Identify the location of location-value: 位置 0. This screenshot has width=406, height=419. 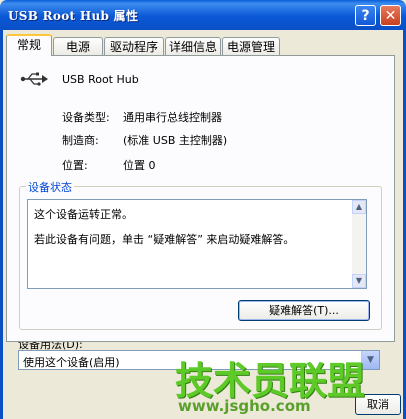
(139, 165).